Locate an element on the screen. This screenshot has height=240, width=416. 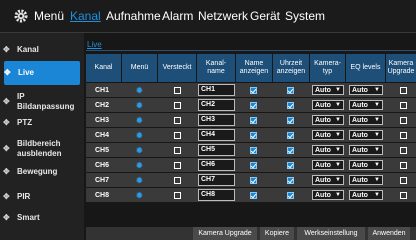
anwenden-button: Anwenden is located at coordinates (389, 233).